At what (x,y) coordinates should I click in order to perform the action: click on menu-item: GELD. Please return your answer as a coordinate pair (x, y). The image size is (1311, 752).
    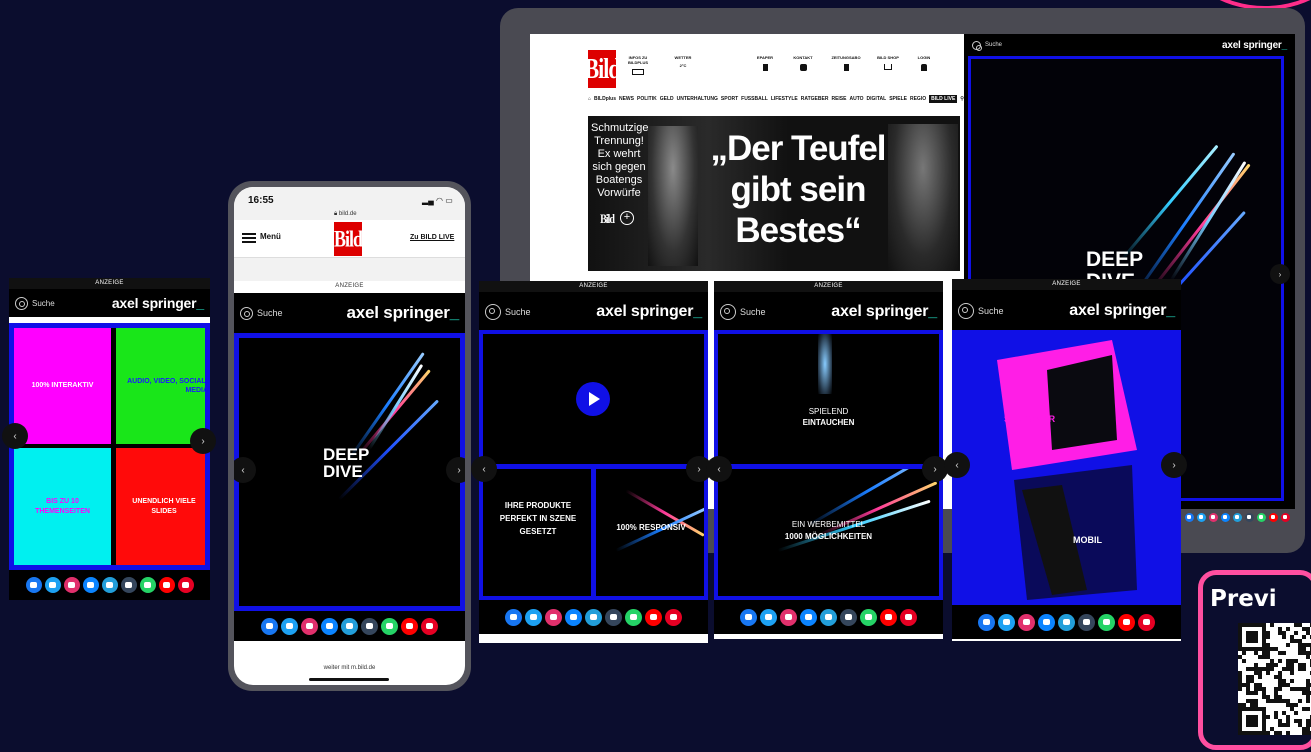
    Looking at the image, I should click on (667, 99).